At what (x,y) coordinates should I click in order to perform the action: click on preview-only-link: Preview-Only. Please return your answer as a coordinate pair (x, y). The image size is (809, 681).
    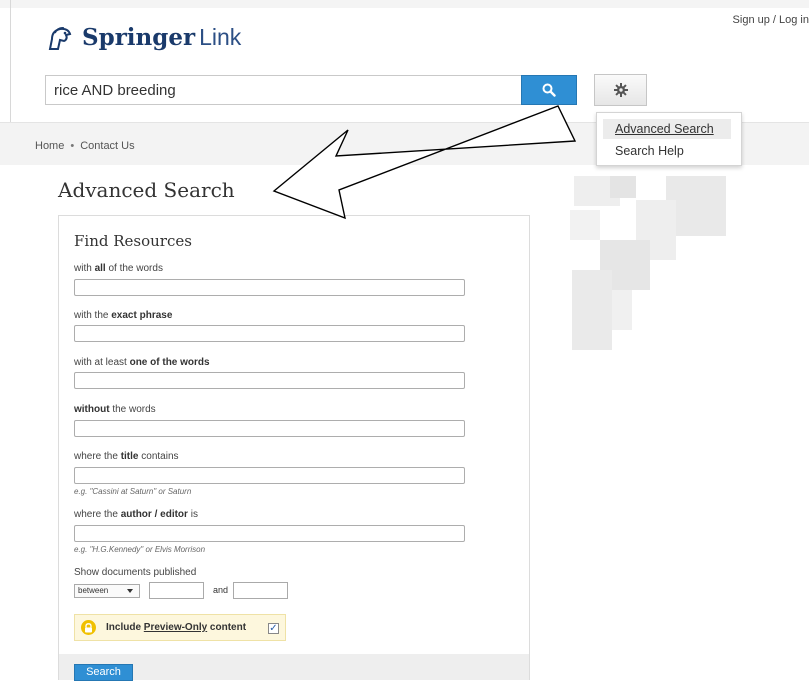
    Looking at the image, I should click on (175, 627).